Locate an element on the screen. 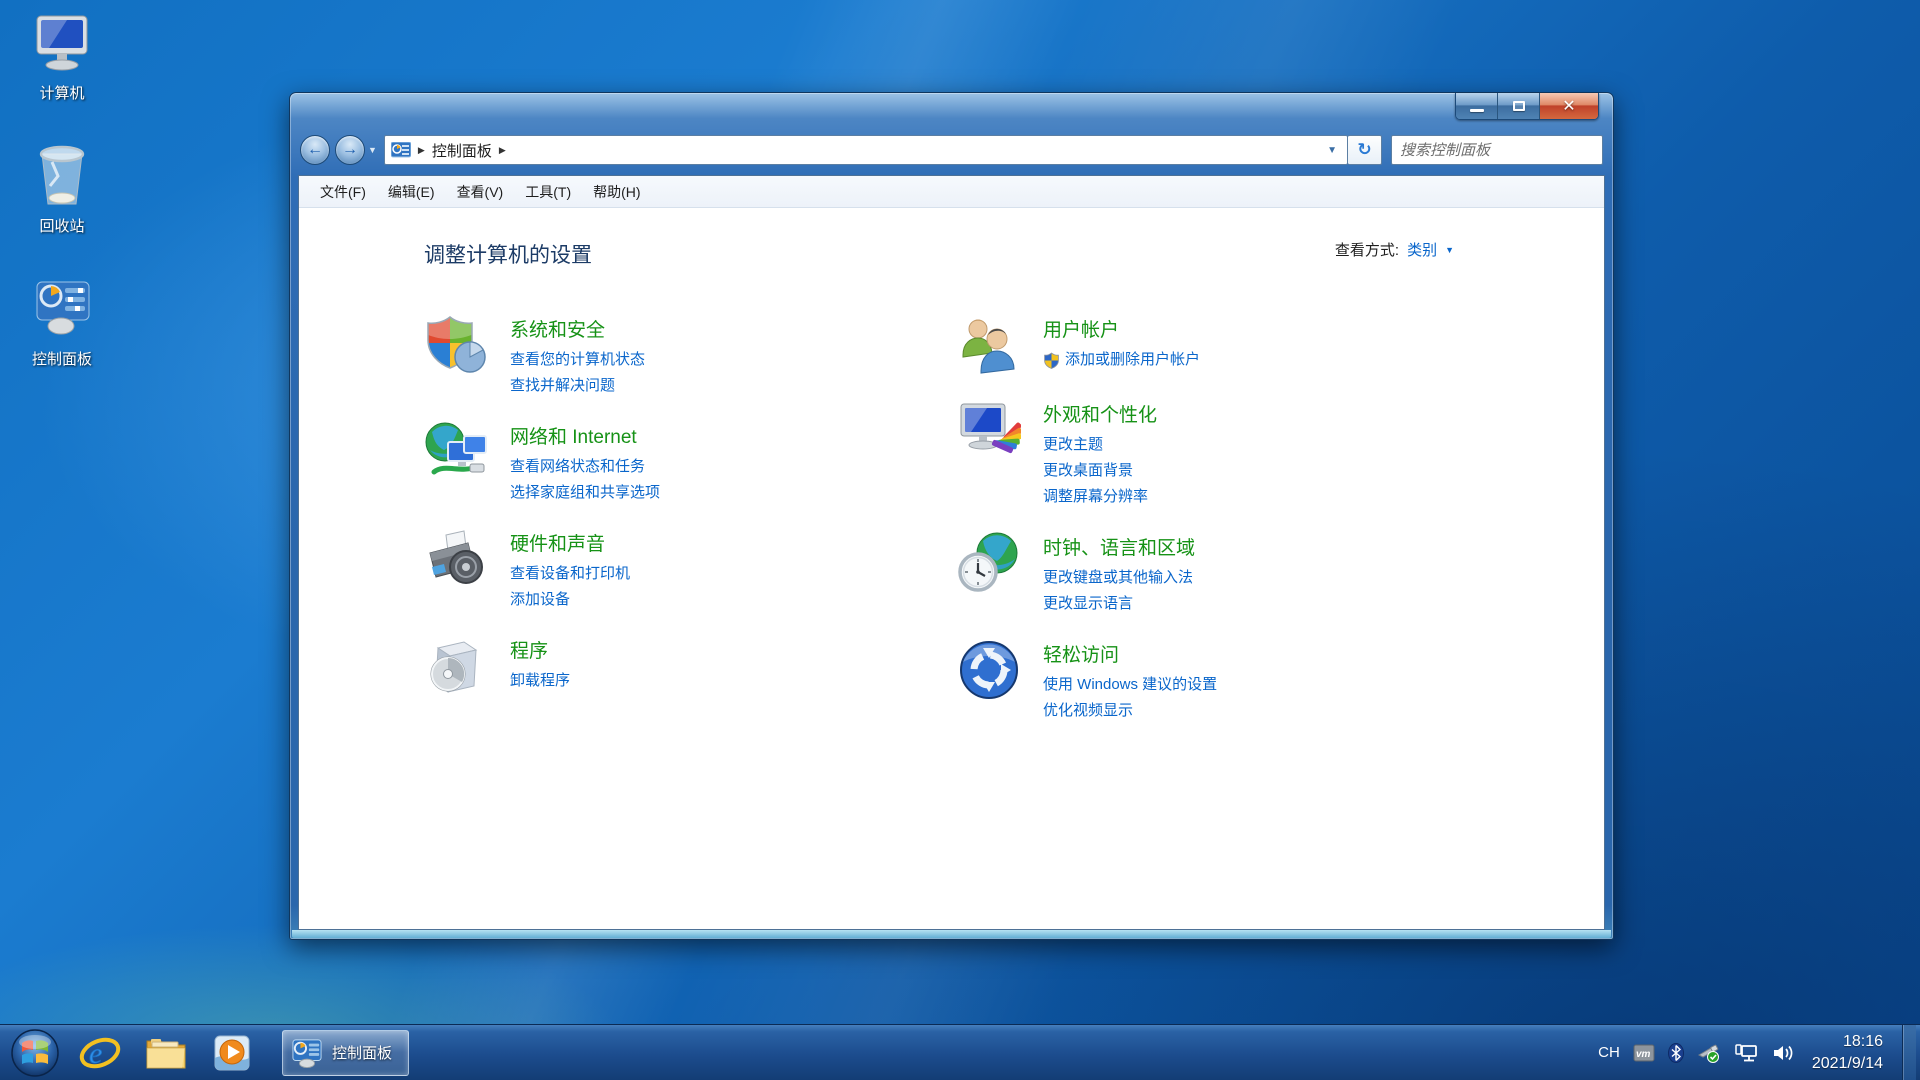 This screenshot has width=1920, height=1080. back-arrow-icon: ← is located at coordinates (315, 149).